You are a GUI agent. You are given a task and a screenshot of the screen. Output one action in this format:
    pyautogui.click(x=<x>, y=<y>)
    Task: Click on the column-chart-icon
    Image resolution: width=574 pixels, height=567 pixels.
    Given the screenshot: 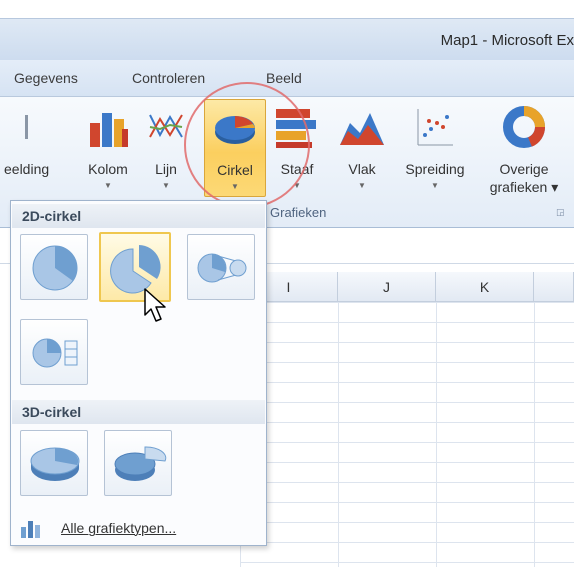 What is the action you would take?
    pyautogui.click(x=108, y=129)
    